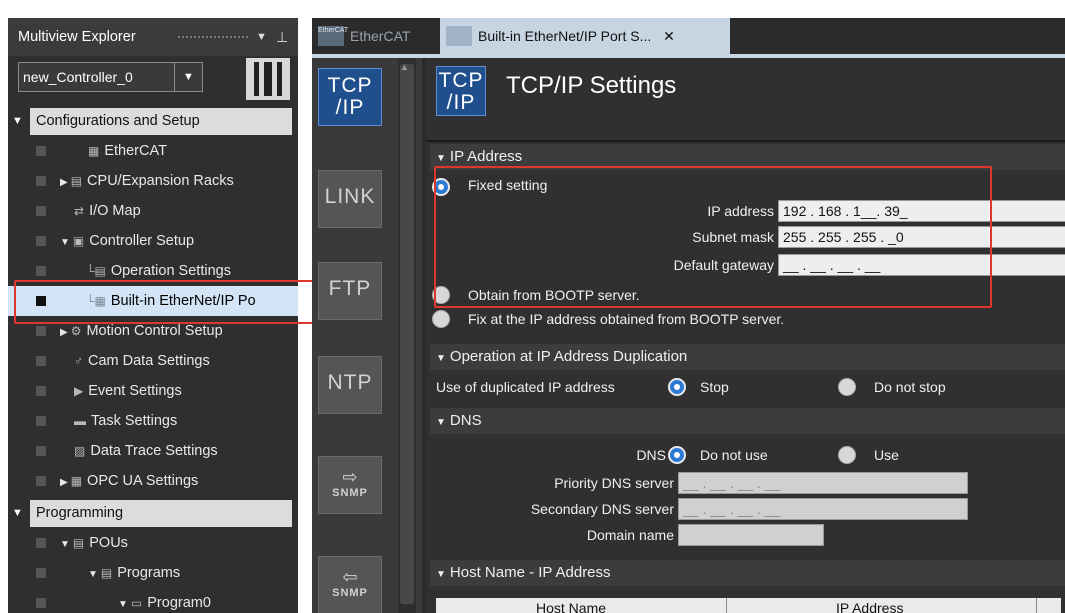 The width and height of the screenshot is (1065, 613). Describe the element at coordinates (723, 265) in the screenshot. I see `default-gateway-label: Default gateway` at that location.